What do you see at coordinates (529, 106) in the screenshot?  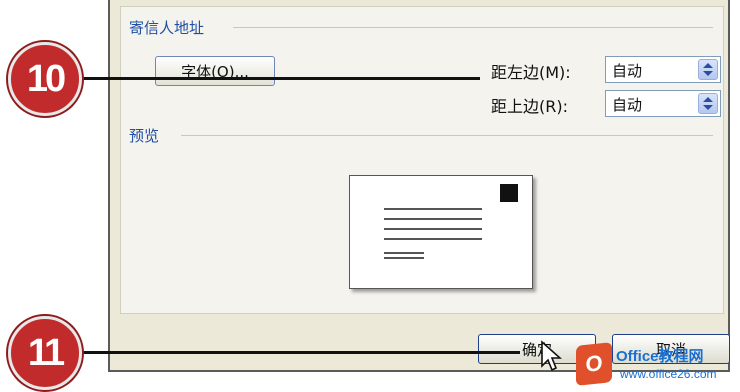 I see `margin-top-label: 距上边(R):` at bounding box center [529, 106].